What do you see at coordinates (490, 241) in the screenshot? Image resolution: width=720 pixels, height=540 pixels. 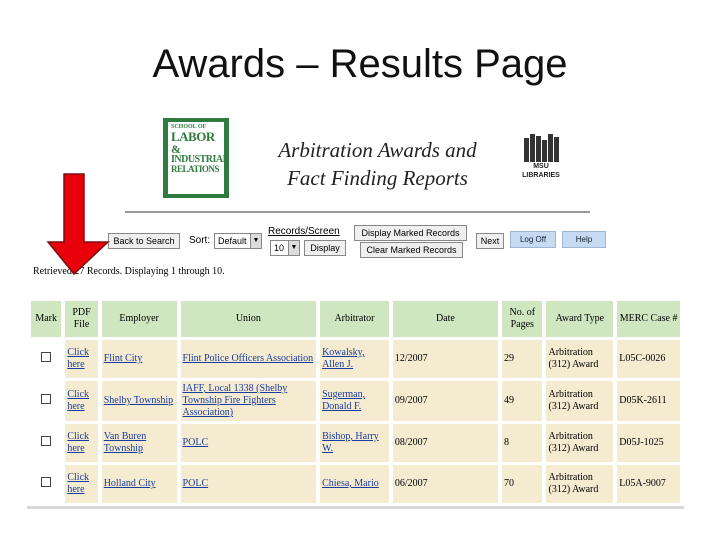 I see `next-button: Next` at bounding box center [490, 241].